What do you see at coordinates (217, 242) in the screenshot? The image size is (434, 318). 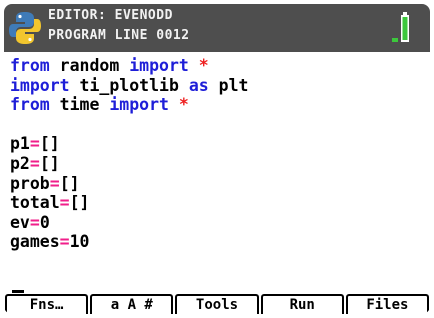 I see `code-line: games=10` at bounding box center [217, 242].